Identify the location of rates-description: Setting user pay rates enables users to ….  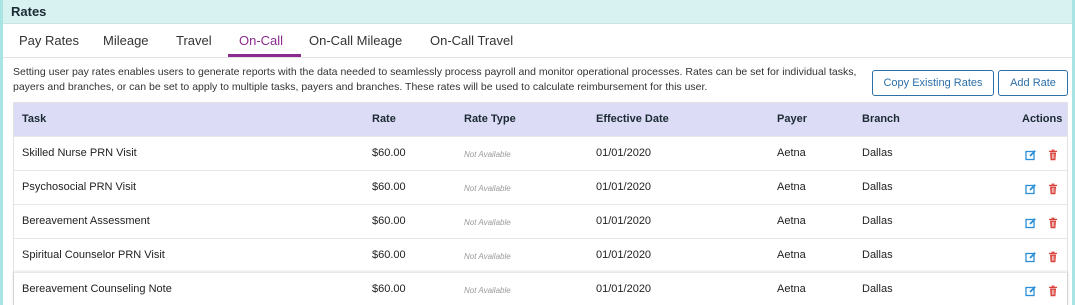
(435, 79).